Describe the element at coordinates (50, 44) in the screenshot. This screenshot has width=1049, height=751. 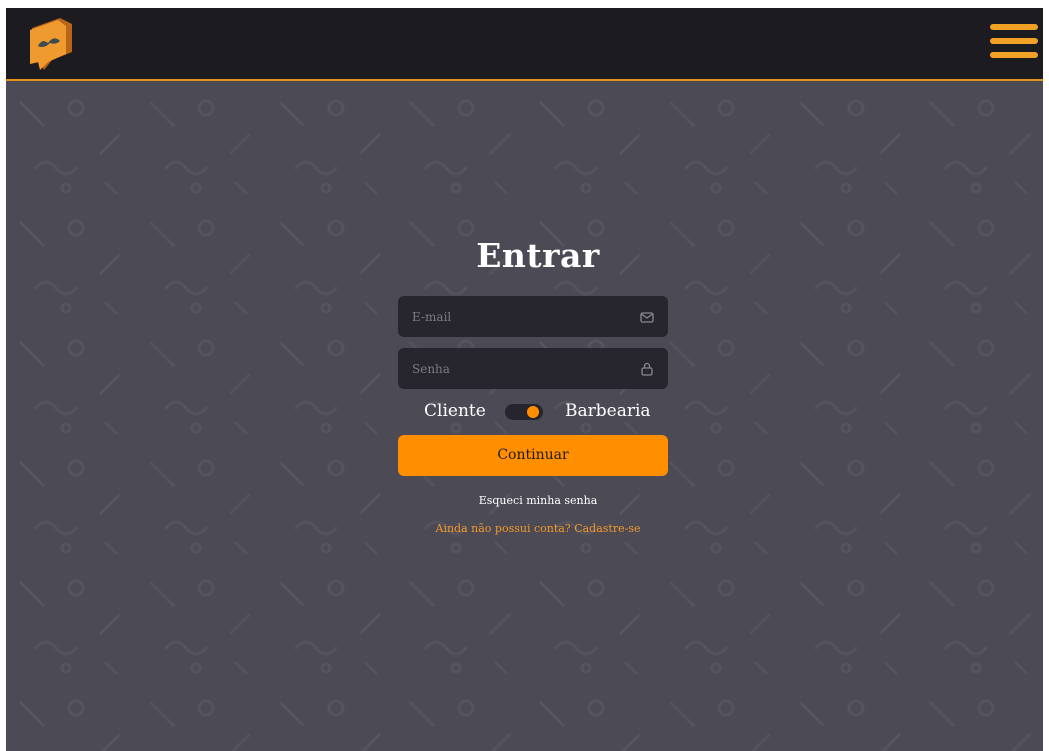
I see `mustache-logo-icon` at that location.